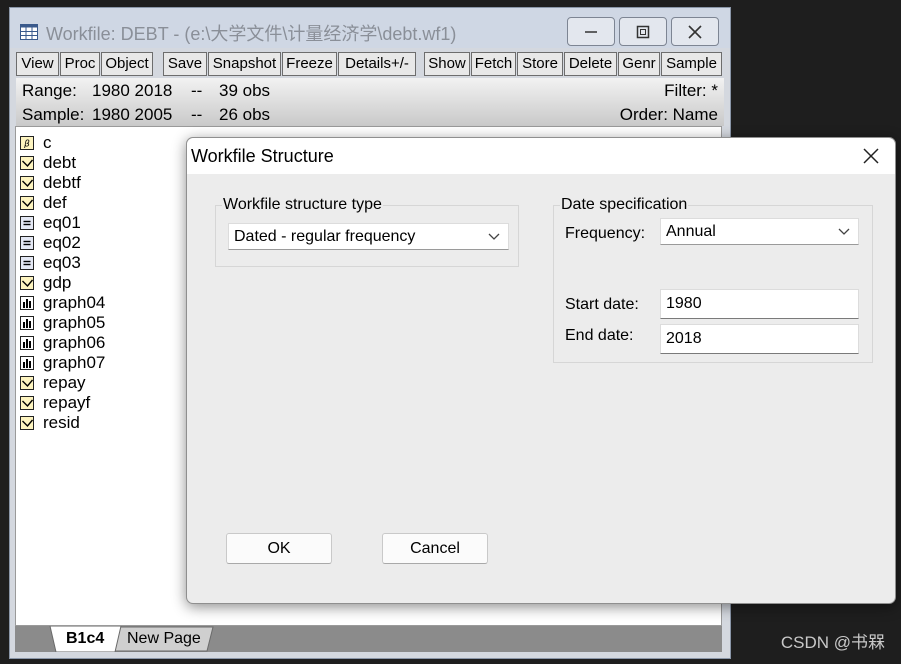 The height and width of the screenshot is (664, 901). I want to click on watermark: CSDN @书槑, so click(832, 642).